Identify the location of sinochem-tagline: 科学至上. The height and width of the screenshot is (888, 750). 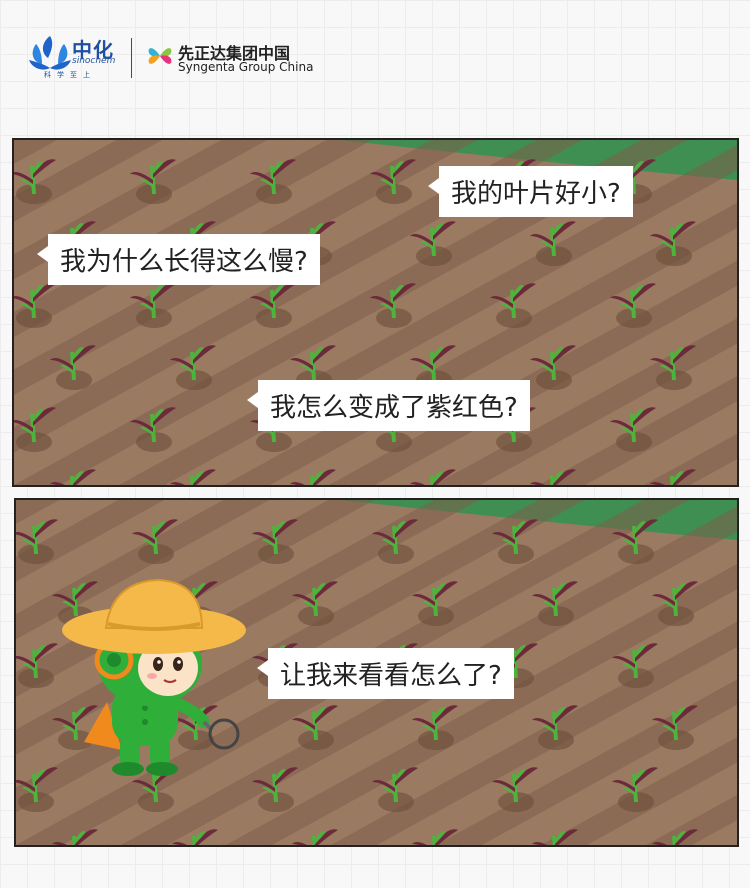
(70, 75).